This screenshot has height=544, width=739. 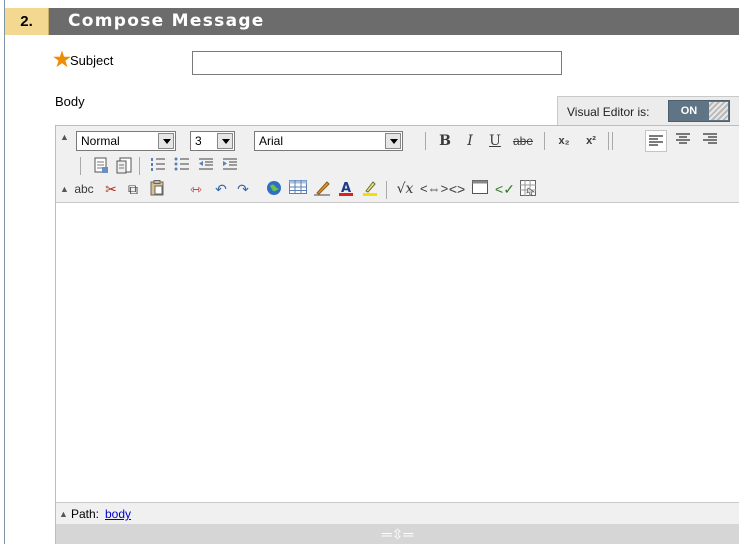 I want to click on bold-button: B, so click(x=445, y=141).